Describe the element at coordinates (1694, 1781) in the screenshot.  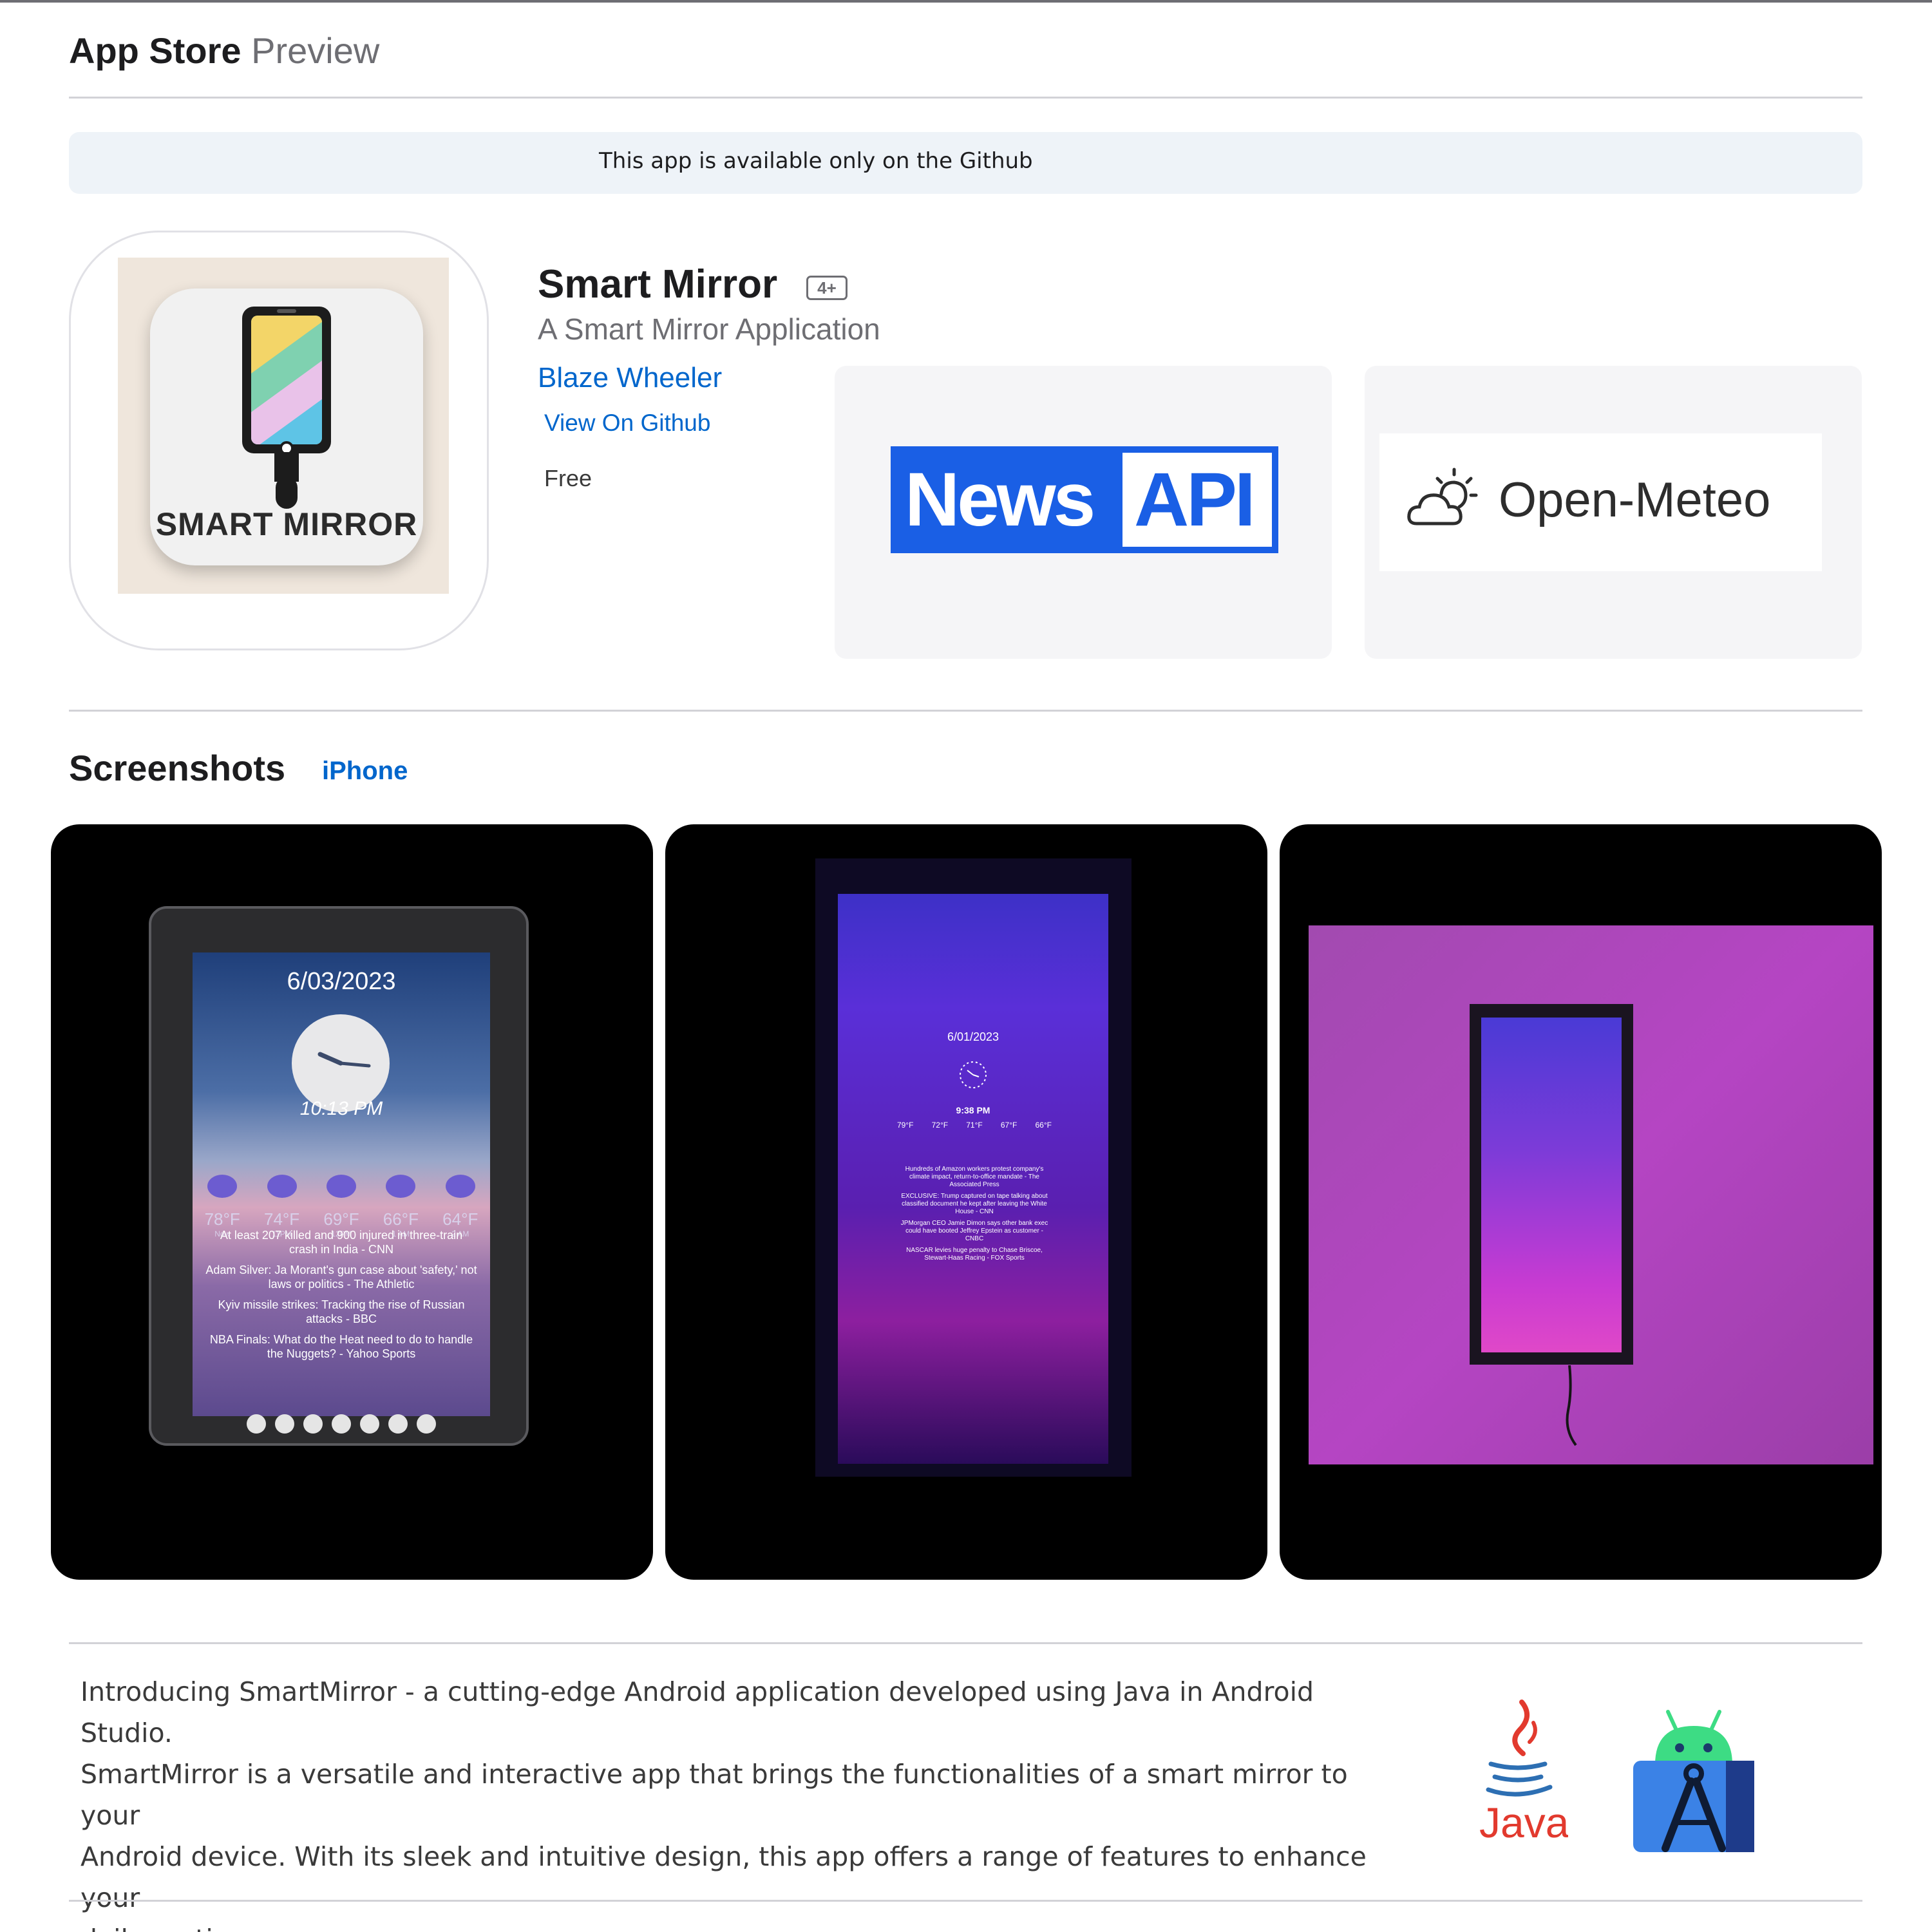
I see `android-studio-icon` at that location.